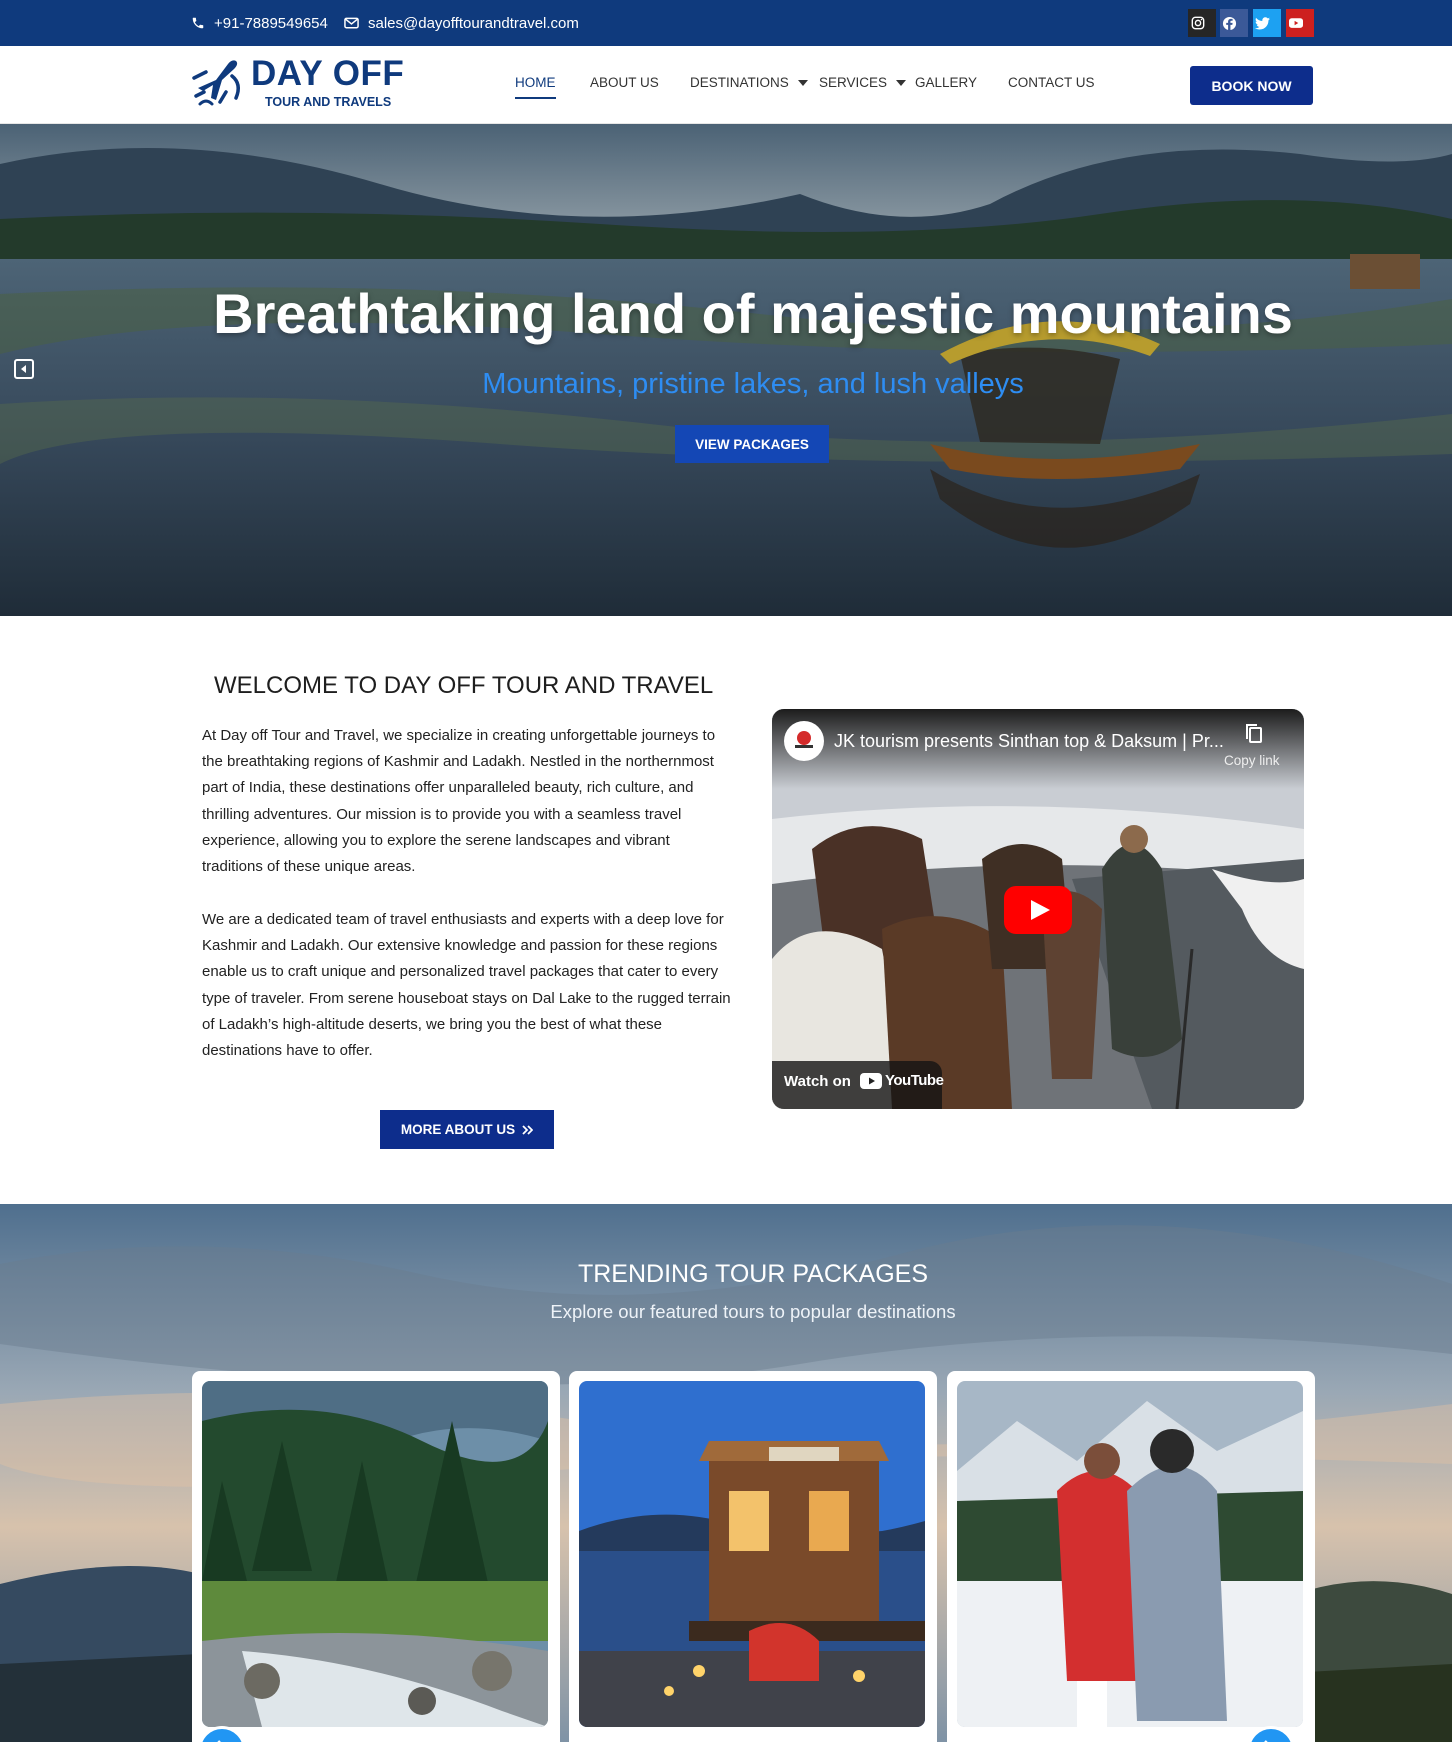  I want to click on nav-about: ABOUT US, so click(624, 82).